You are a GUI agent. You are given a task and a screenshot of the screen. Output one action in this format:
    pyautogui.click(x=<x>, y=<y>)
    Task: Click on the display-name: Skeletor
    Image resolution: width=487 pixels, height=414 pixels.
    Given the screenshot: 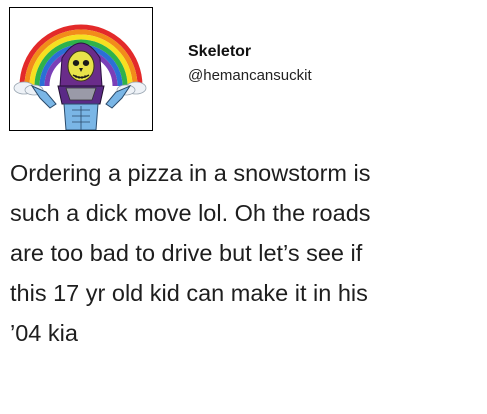 What is the action you would take?
    pyautogui.click(x=219, y=52)
    